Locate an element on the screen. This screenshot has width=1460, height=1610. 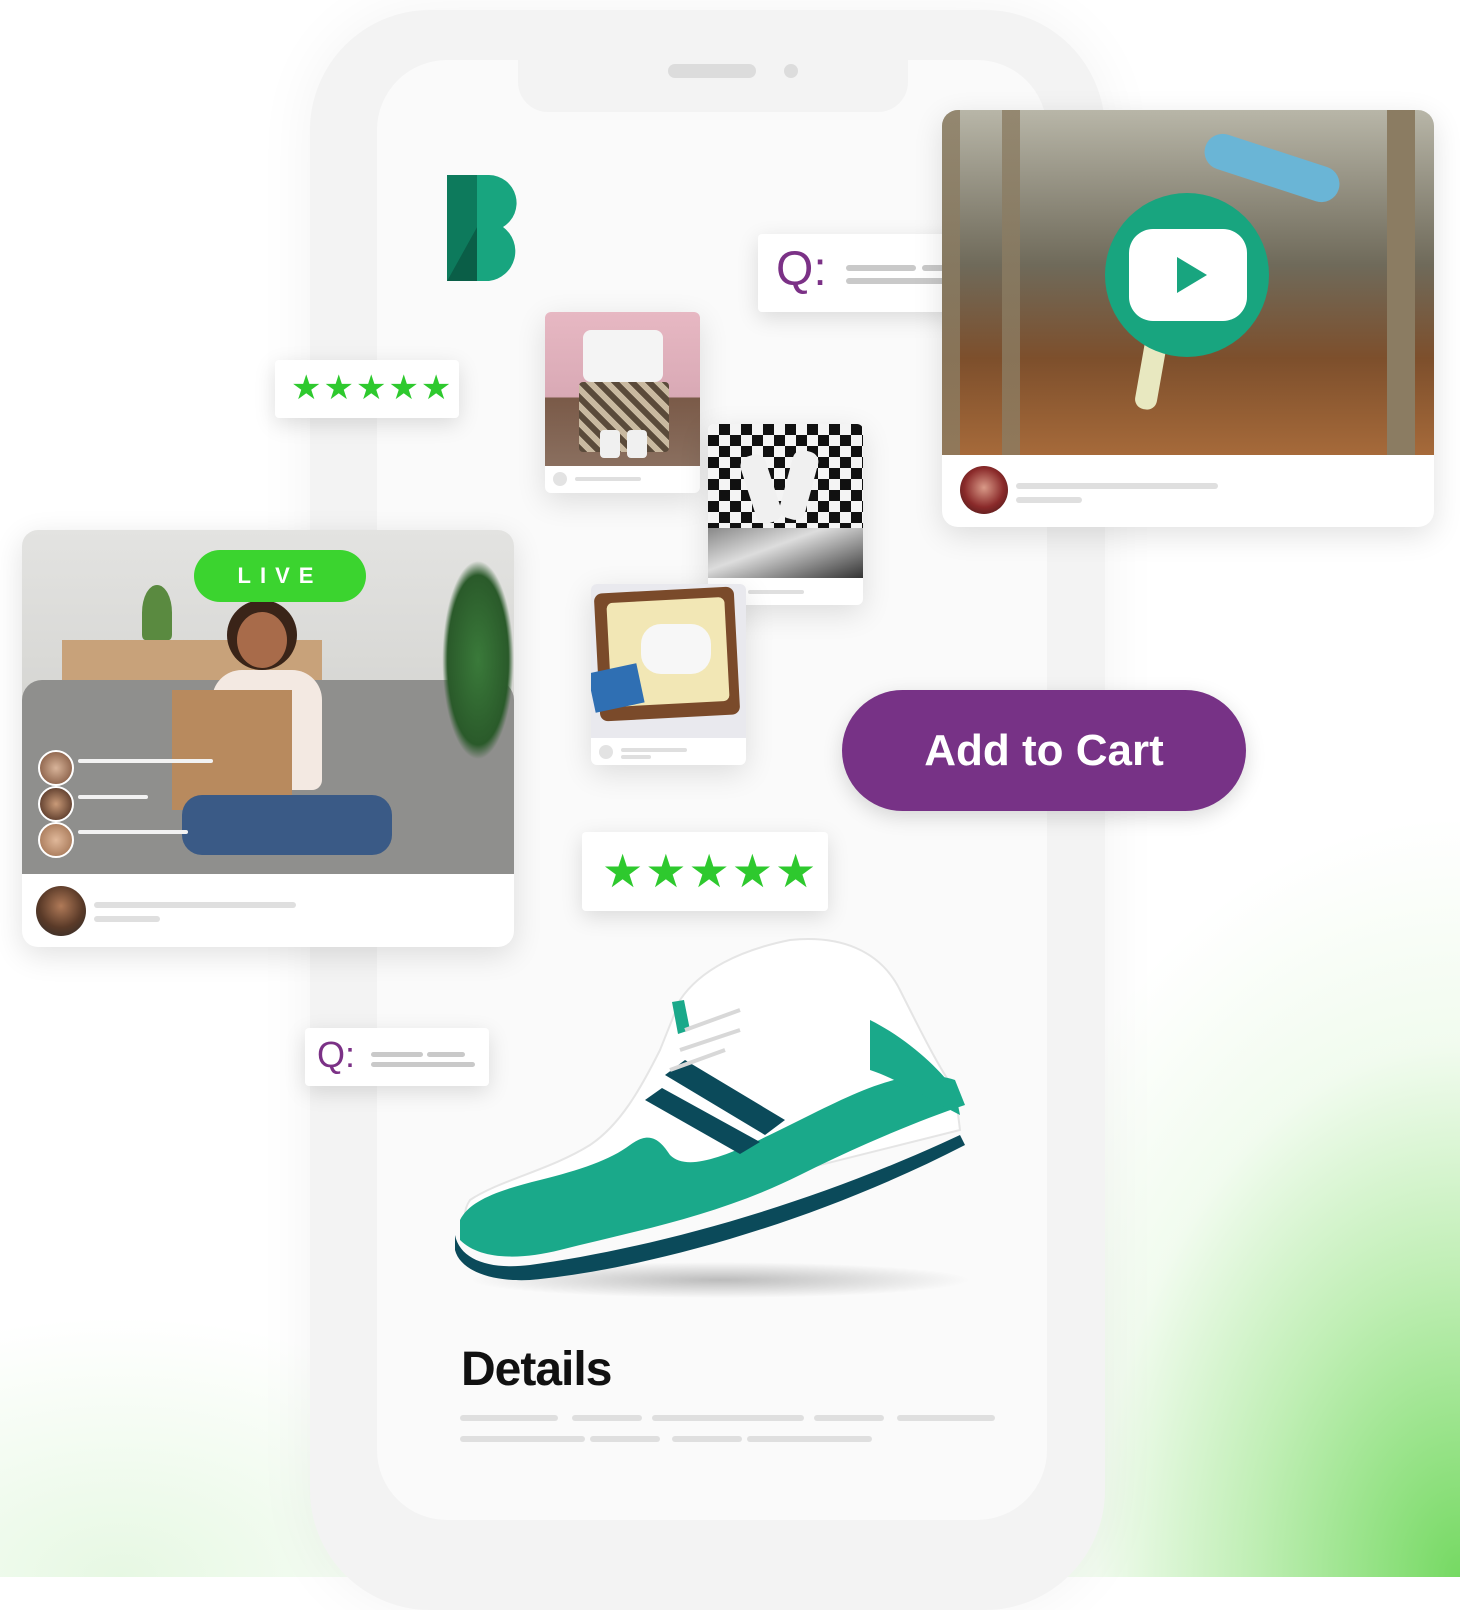
phone-camera is located at coordinates (791, 71).